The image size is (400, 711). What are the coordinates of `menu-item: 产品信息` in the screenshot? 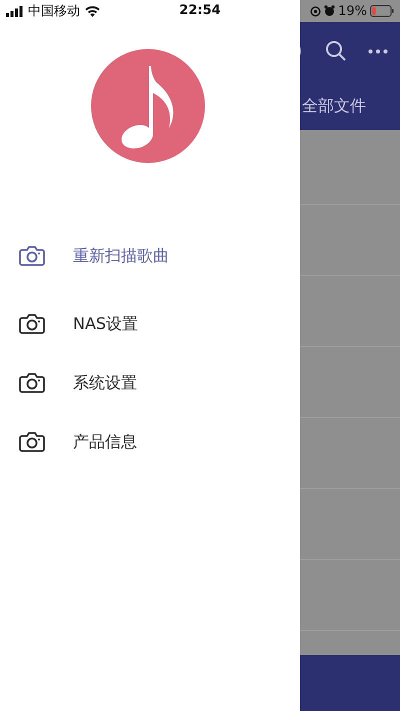 It's located at (150, 442).